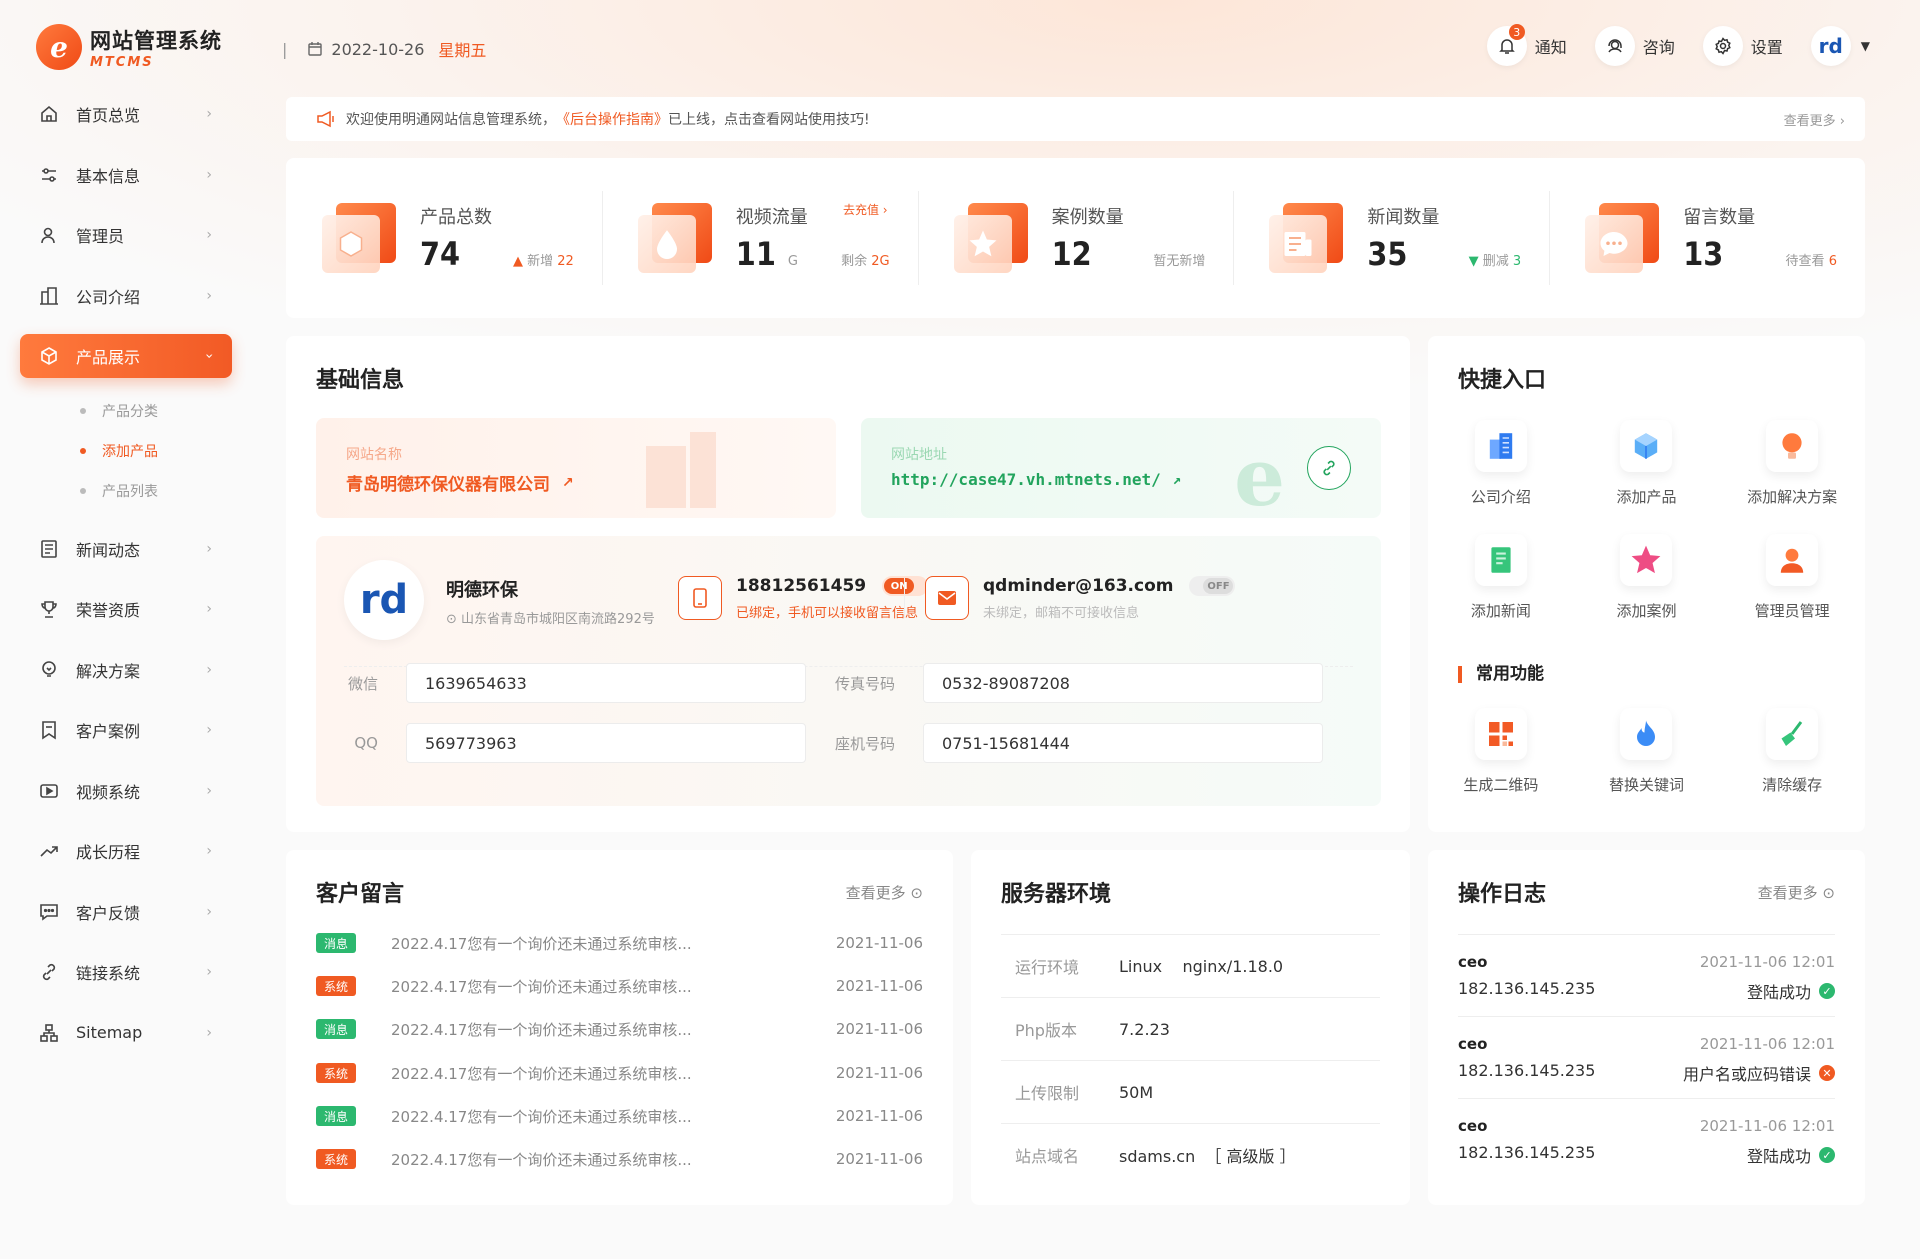 This screenshot has width=1920, height=1259. I want to click on avatar: rd, so click(1830, 46).